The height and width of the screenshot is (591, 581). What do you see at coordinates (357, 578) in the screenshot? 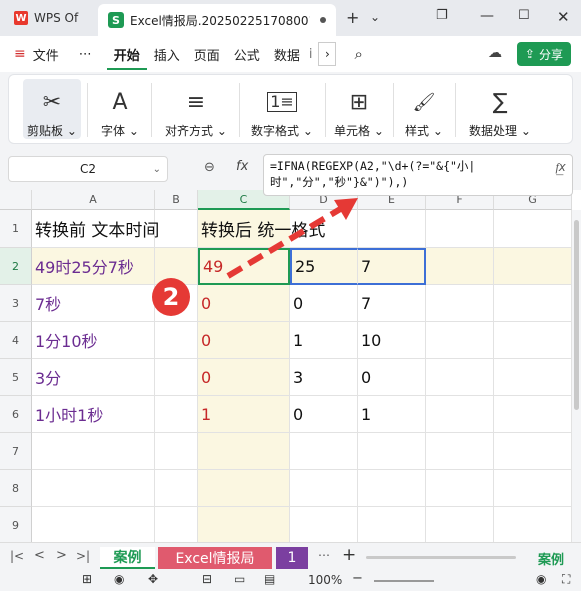
I see `zoom-out-icon: −` at bounding box center [357, 578].